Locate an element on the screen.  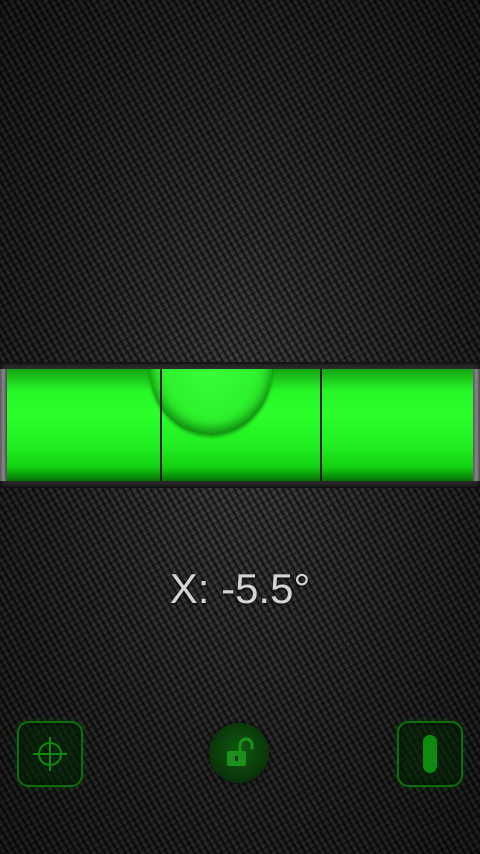
level-bubble is located at coordinates (211, 402).